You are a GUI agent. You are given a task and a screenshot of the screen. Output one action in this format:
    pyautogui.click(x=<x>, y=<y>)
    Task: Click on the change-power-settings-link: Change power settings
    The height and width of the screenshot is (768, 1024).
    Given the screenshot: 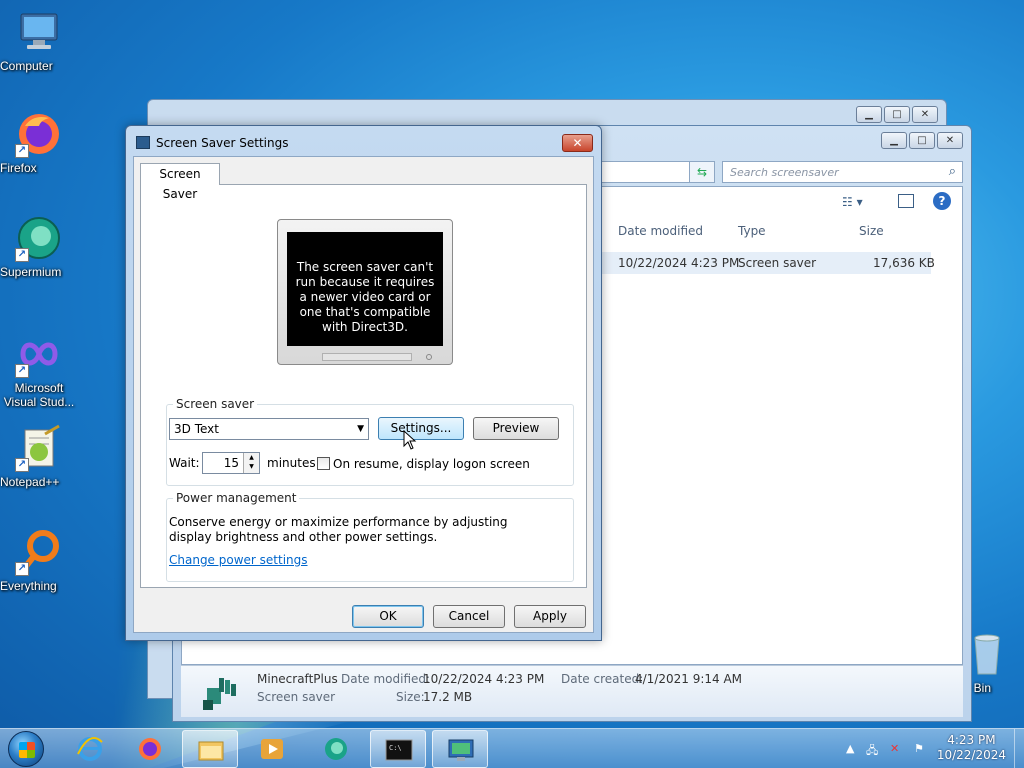 What is the action you would take?
    pyautogui.click(x=238, y=560)
    